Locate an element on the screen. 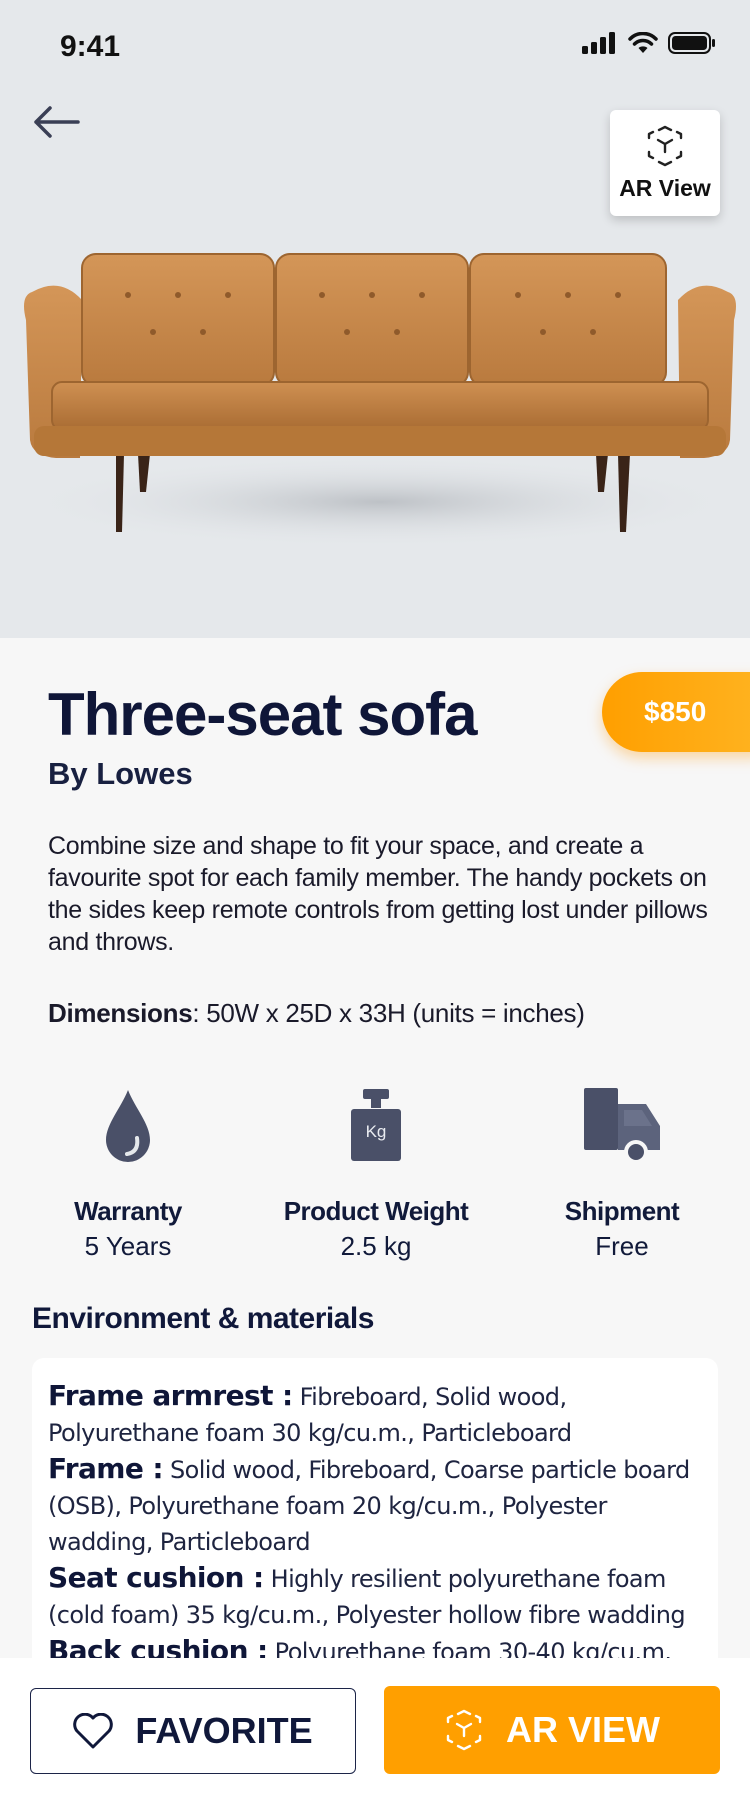 The image size is (750, 1812). product-title: Three-seat sofa is located at coordinates (262, 714).